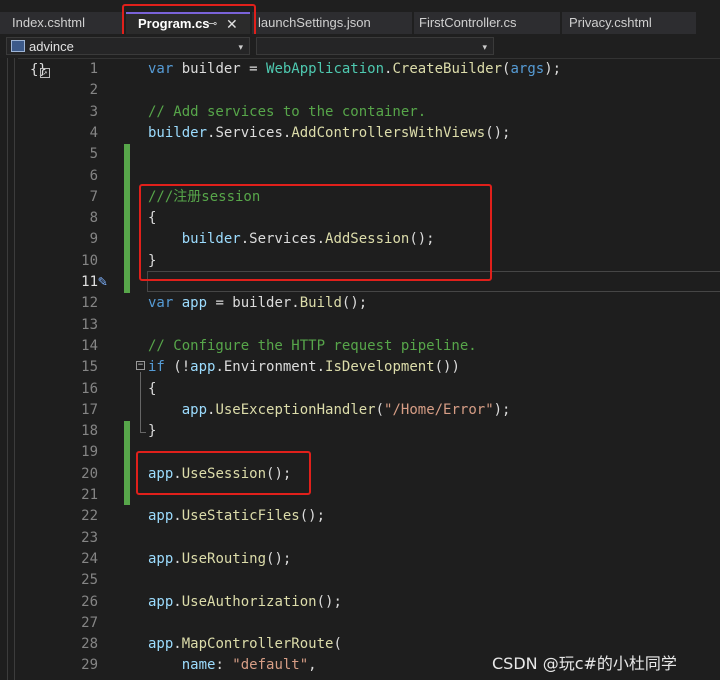 The image size is (720, 680). Describe the element at coordinates (245, 602) in the screenshot. I see `code-line: app.UseAuthorization();` at that location.